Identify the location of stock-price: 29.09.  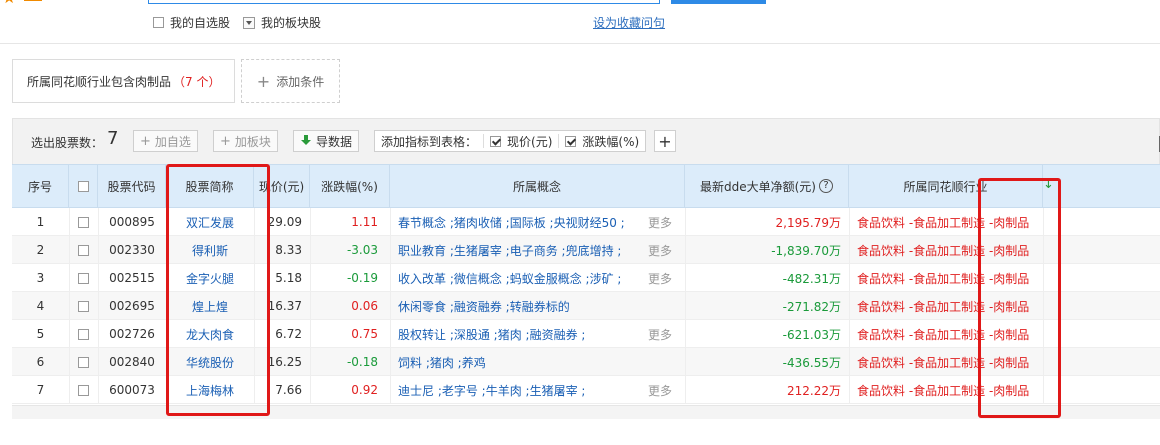
(284, 222).